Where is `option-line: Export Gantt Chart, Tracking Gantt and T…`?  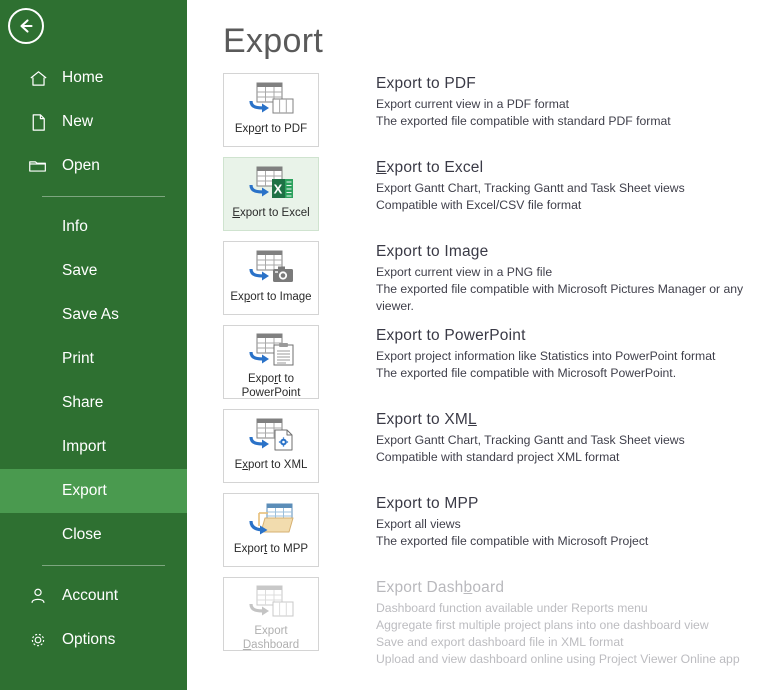
option-line: Export Gantt Chart, Tracking Gantt and T… is located at coordinates (530, 440).